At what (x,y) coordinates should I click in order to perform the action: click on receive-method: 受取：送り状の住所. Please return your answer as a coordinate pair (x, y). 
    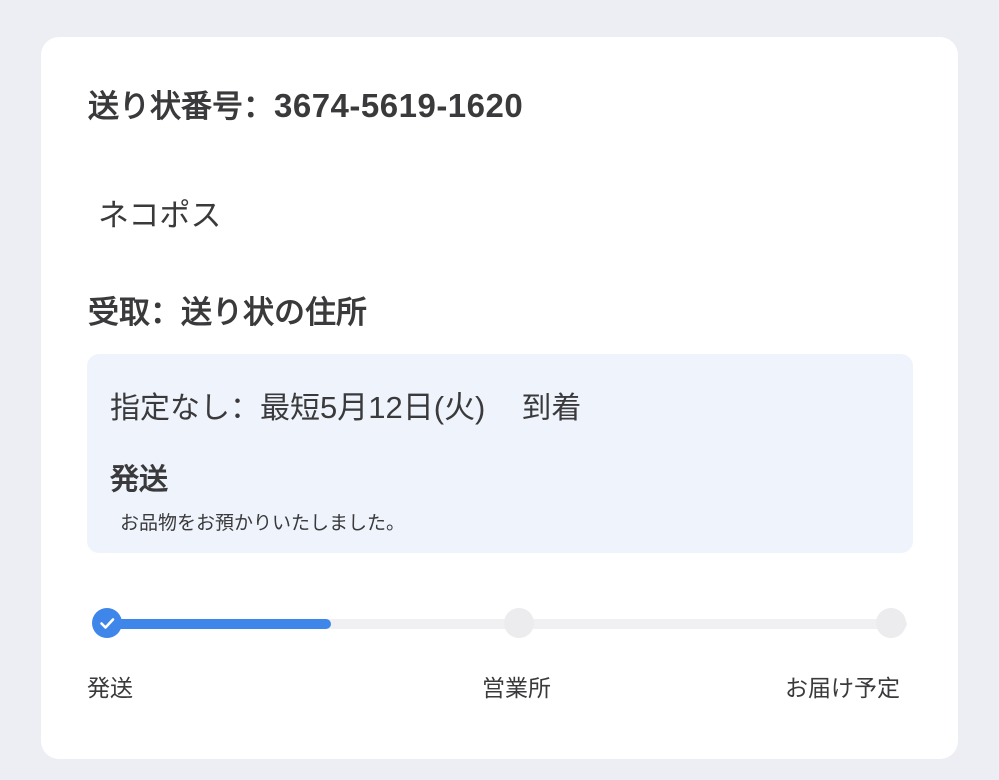
    Looking at the image, I should click on (227, 313).